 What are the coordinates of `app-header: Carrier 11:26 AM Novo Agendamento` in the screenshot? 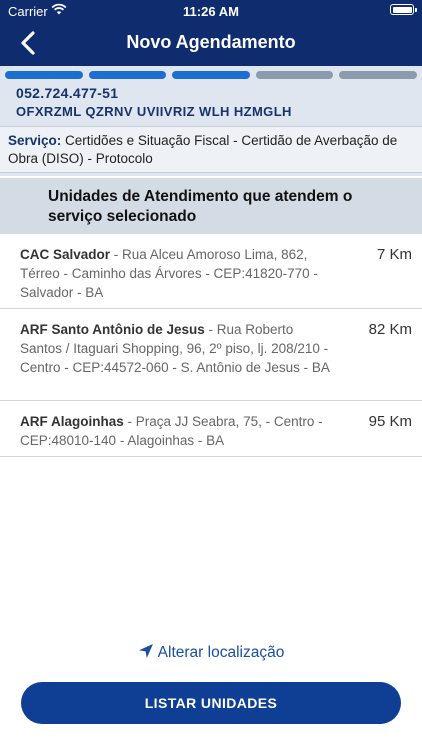 It's located at (211, 33).